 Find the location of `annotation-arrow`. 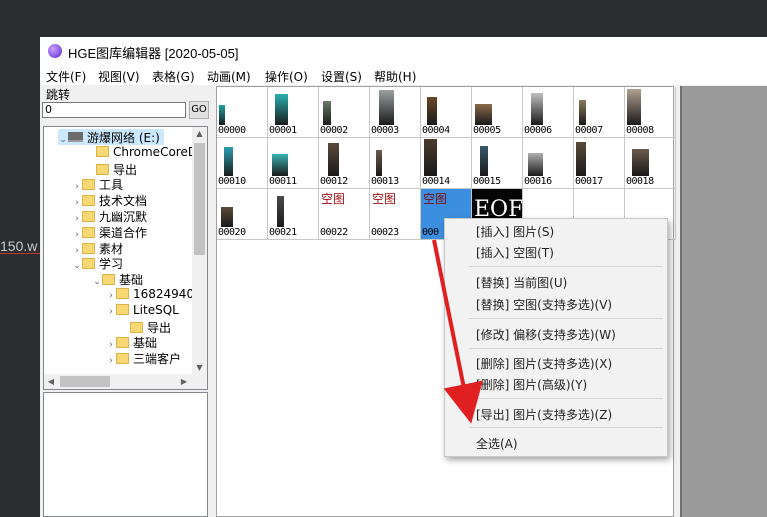

annotation-arrow is located at coordinates (457, 331).